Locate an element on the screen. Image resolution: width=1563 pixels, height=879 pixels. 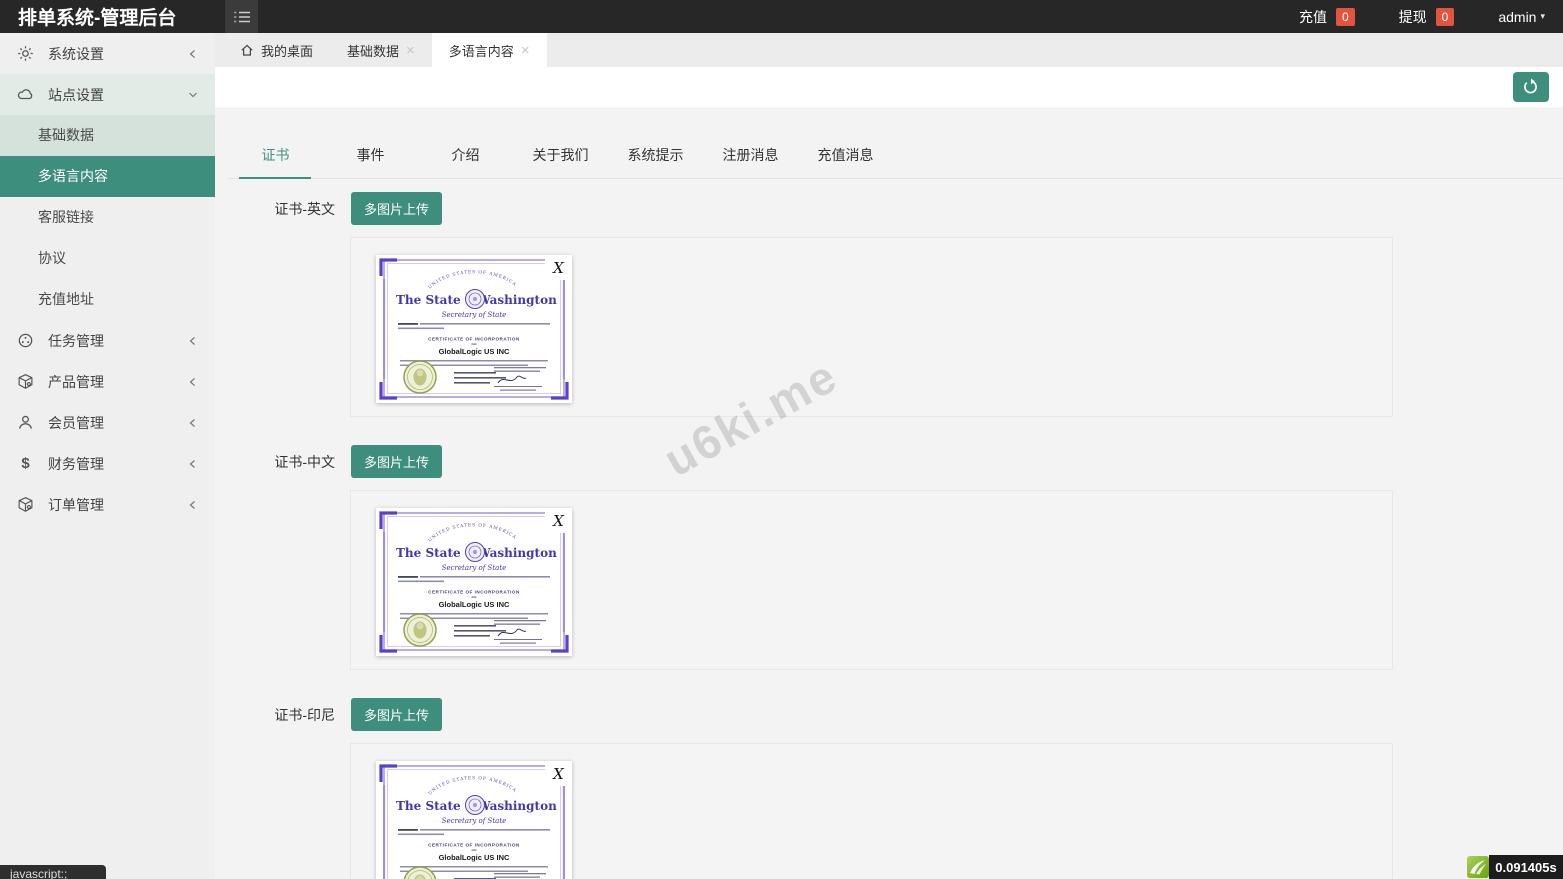
content-language-tabs: 证书 事件 介绍 关于我们 系统提示 注册消息 充值消息 is located at coordinates (895, 157).